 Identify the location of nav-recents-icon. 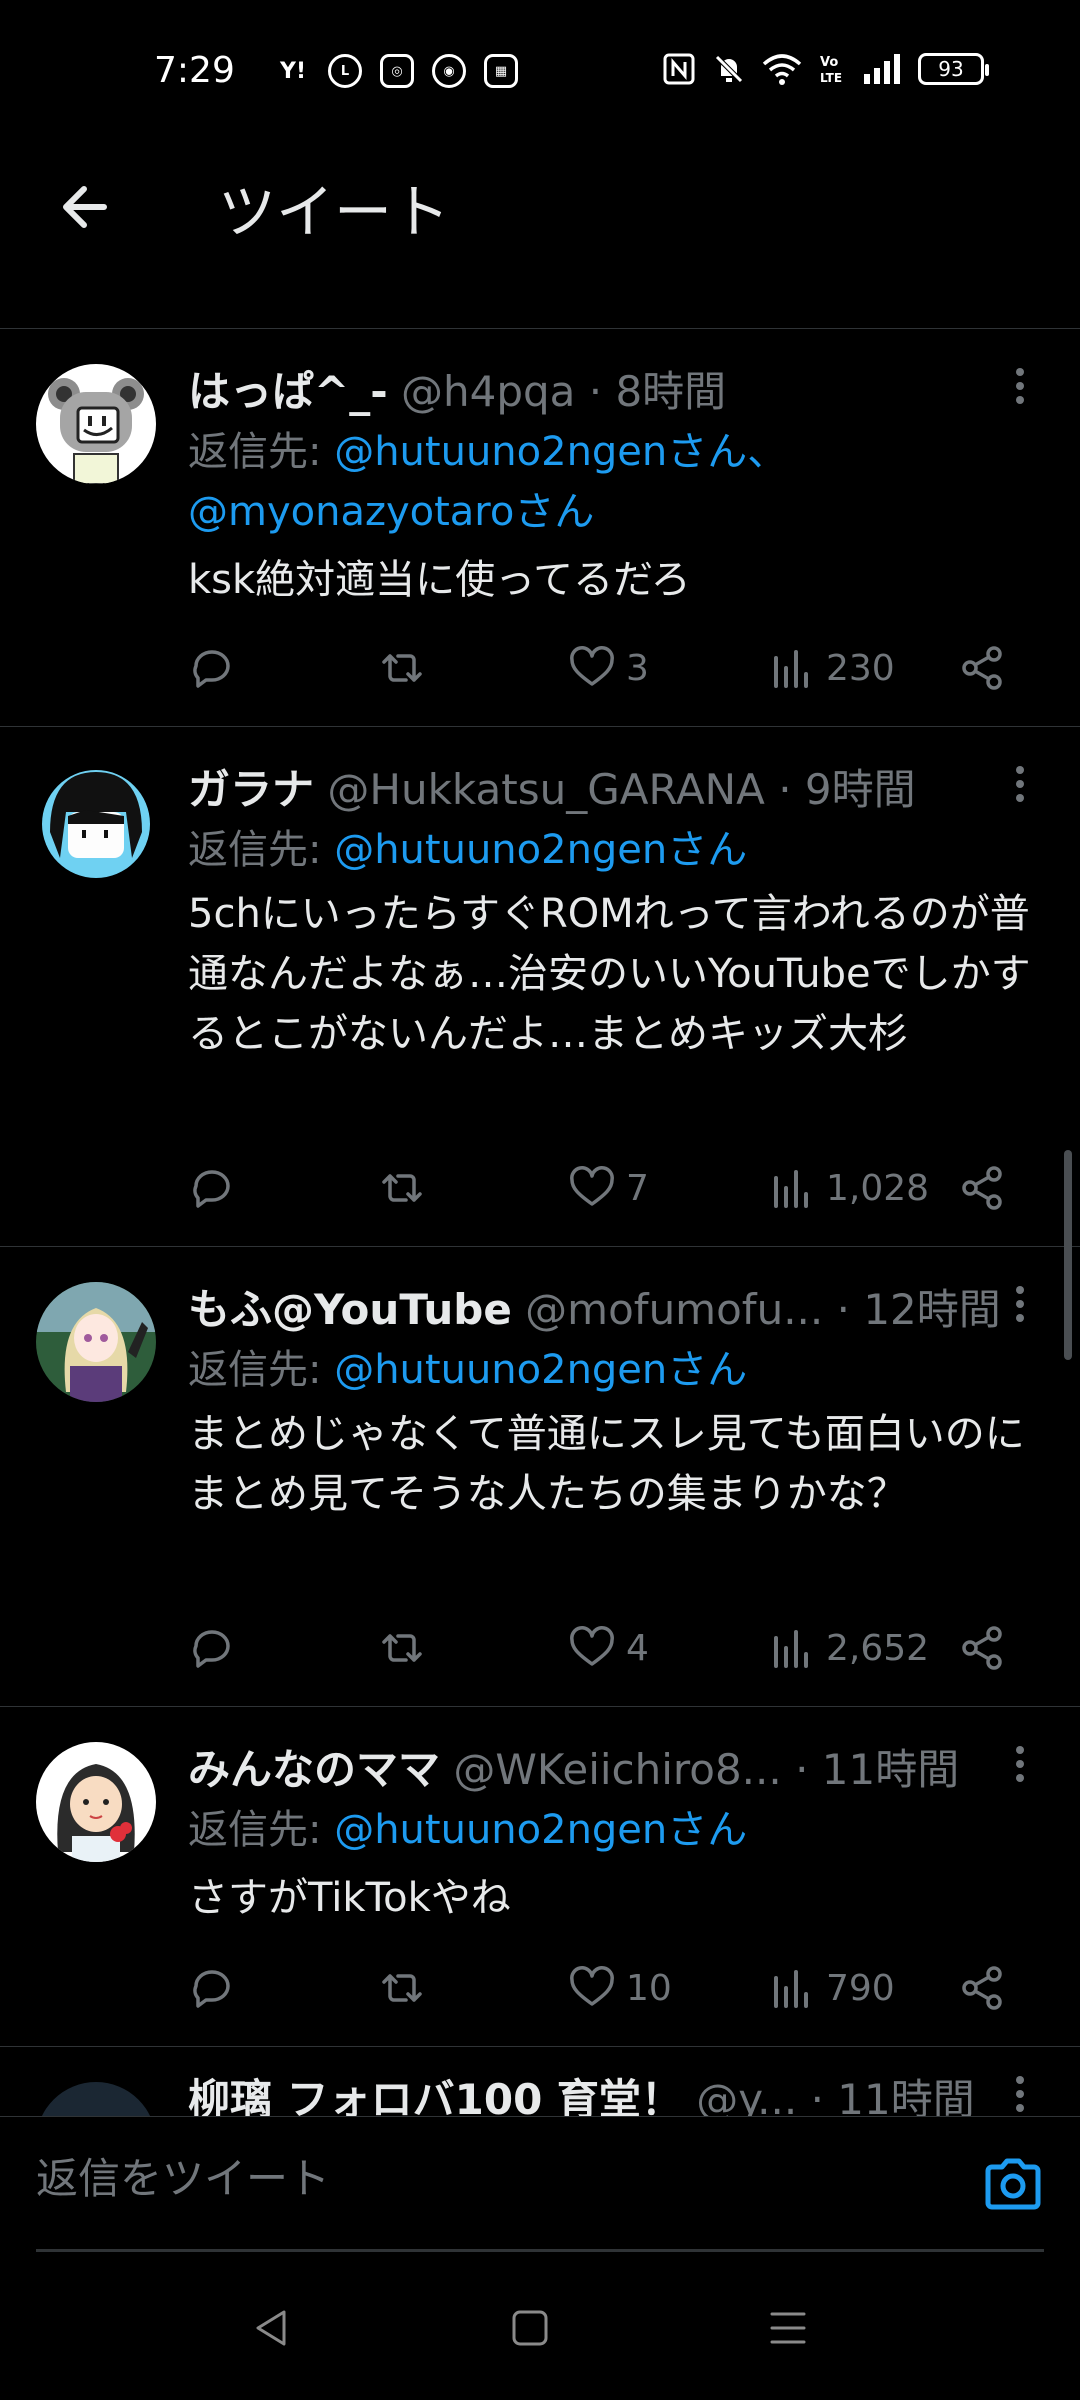
(788, 2328).